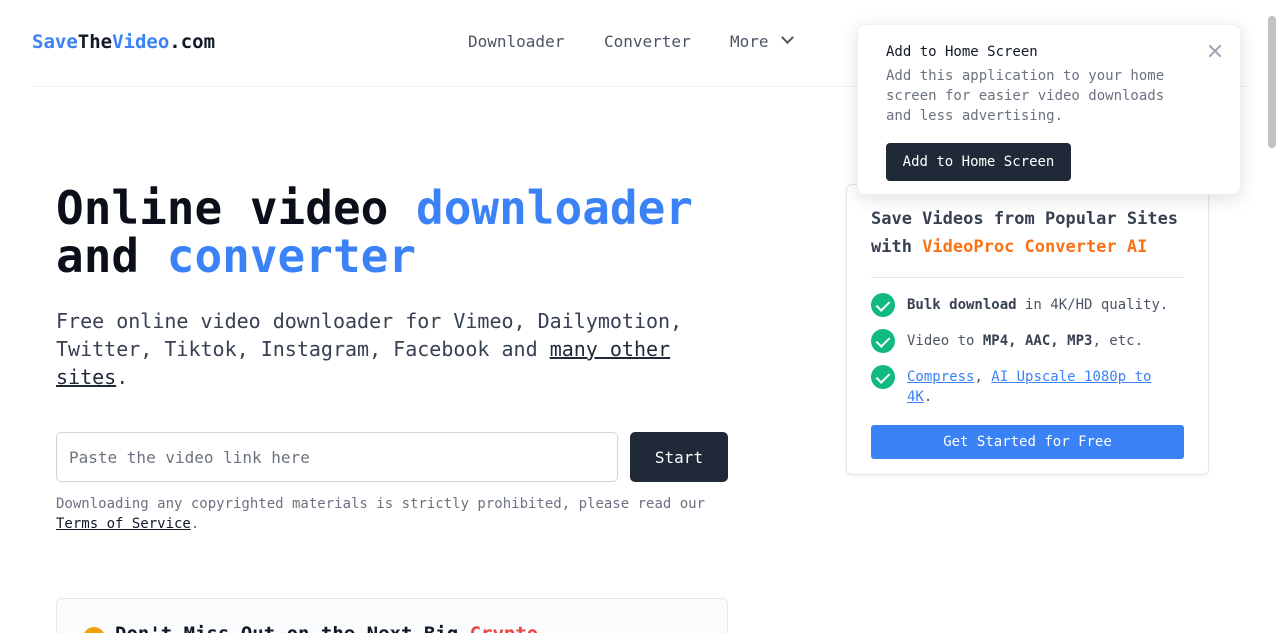  What do you see at coordinates (554, 208) in the screenshot?
I see `title-line1-accent: downloader` at bounding box center [554, 208].